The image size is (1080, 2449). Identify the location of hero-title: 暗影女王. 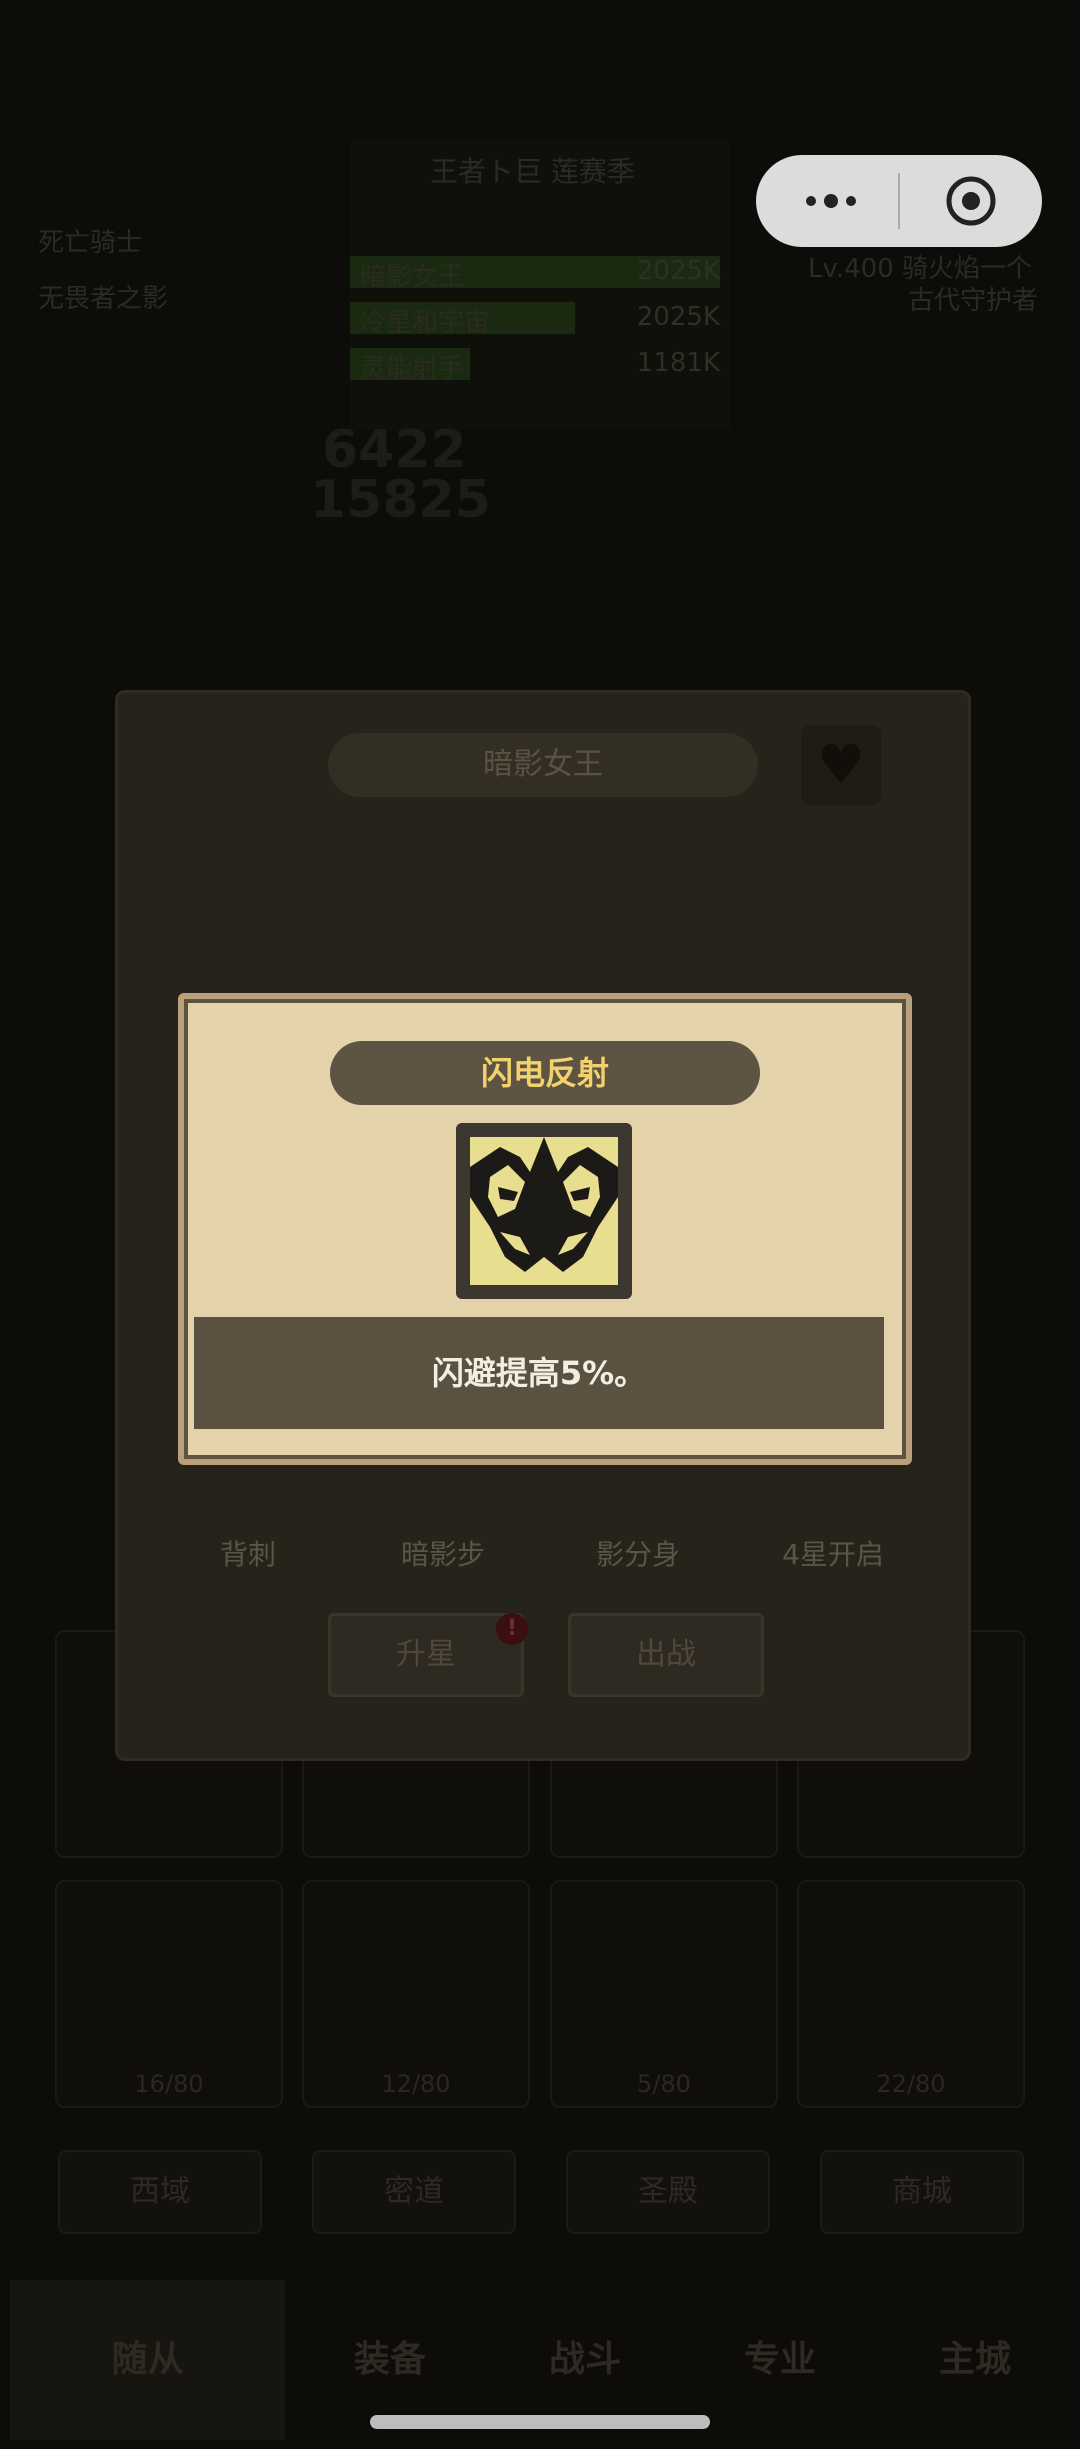
(543, 765).